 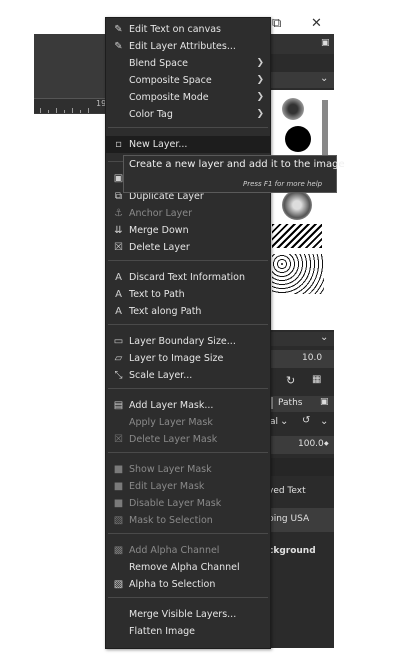 I want to click on menu-item-label: Color Tag, so click(x=151, y=114).